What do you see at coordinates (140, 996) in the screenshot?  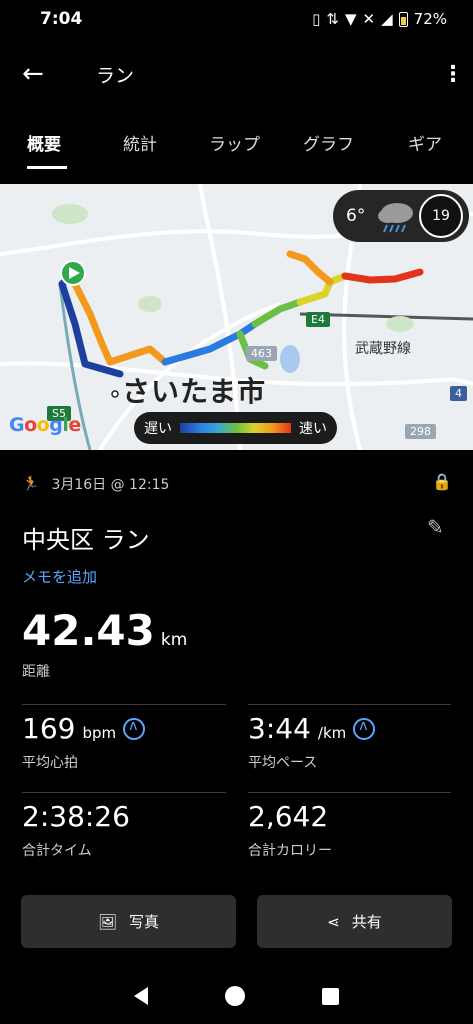 I see `nav-back-icon` at bounding box center [140, 996].